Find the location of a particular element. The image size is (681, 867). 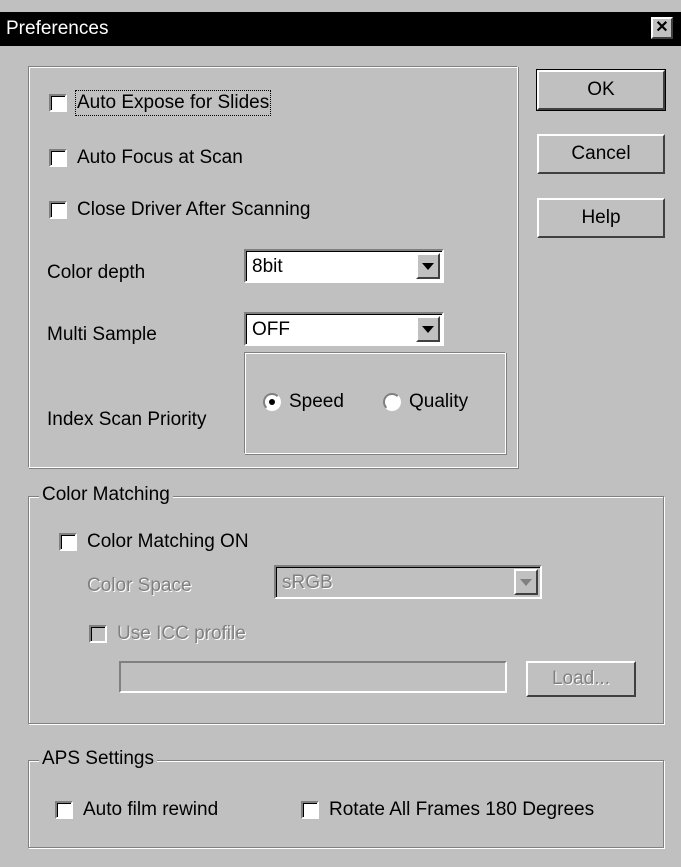

auto-film-rewind-checkbox: Auto film rewind is located at coordinates (136, 810).